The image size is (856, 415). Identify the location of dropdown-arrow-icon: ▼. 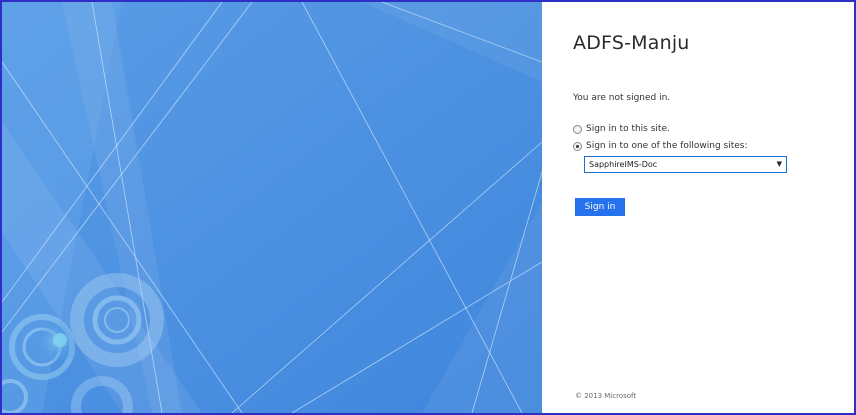
(779, 164).